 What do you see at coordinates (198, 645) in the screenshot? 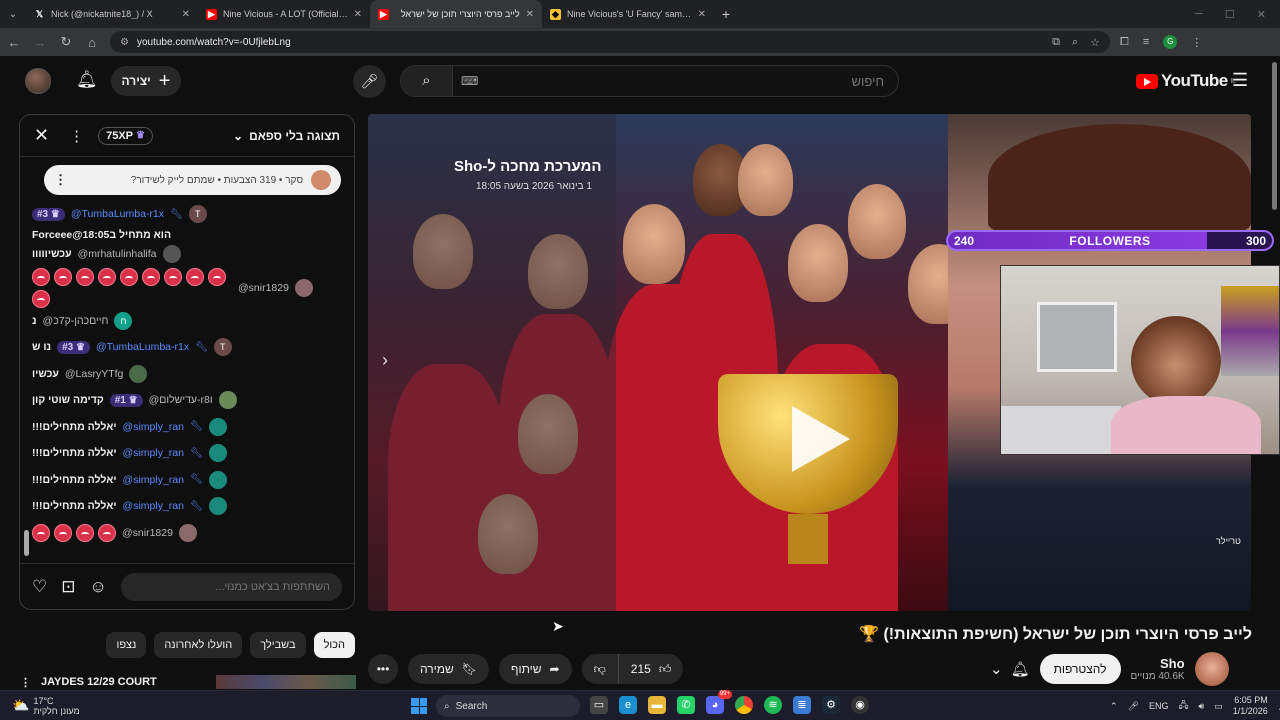
I see `chip-recent: הועלו לאחרונה` at bounding box center [198, 645].